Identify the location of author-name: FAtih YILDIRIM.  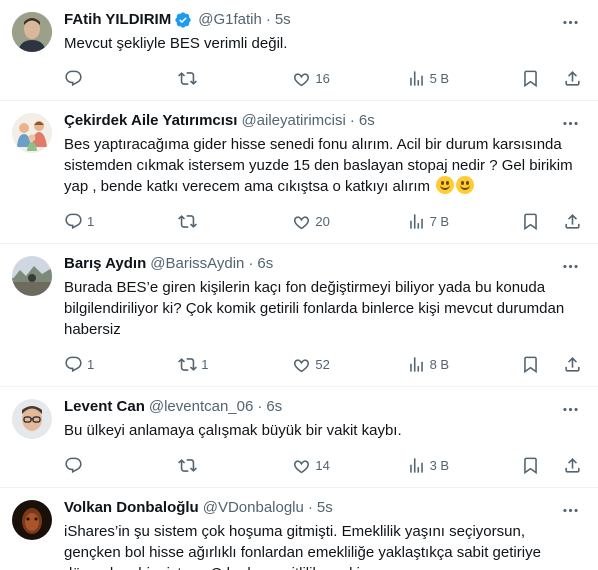
(117, 20).